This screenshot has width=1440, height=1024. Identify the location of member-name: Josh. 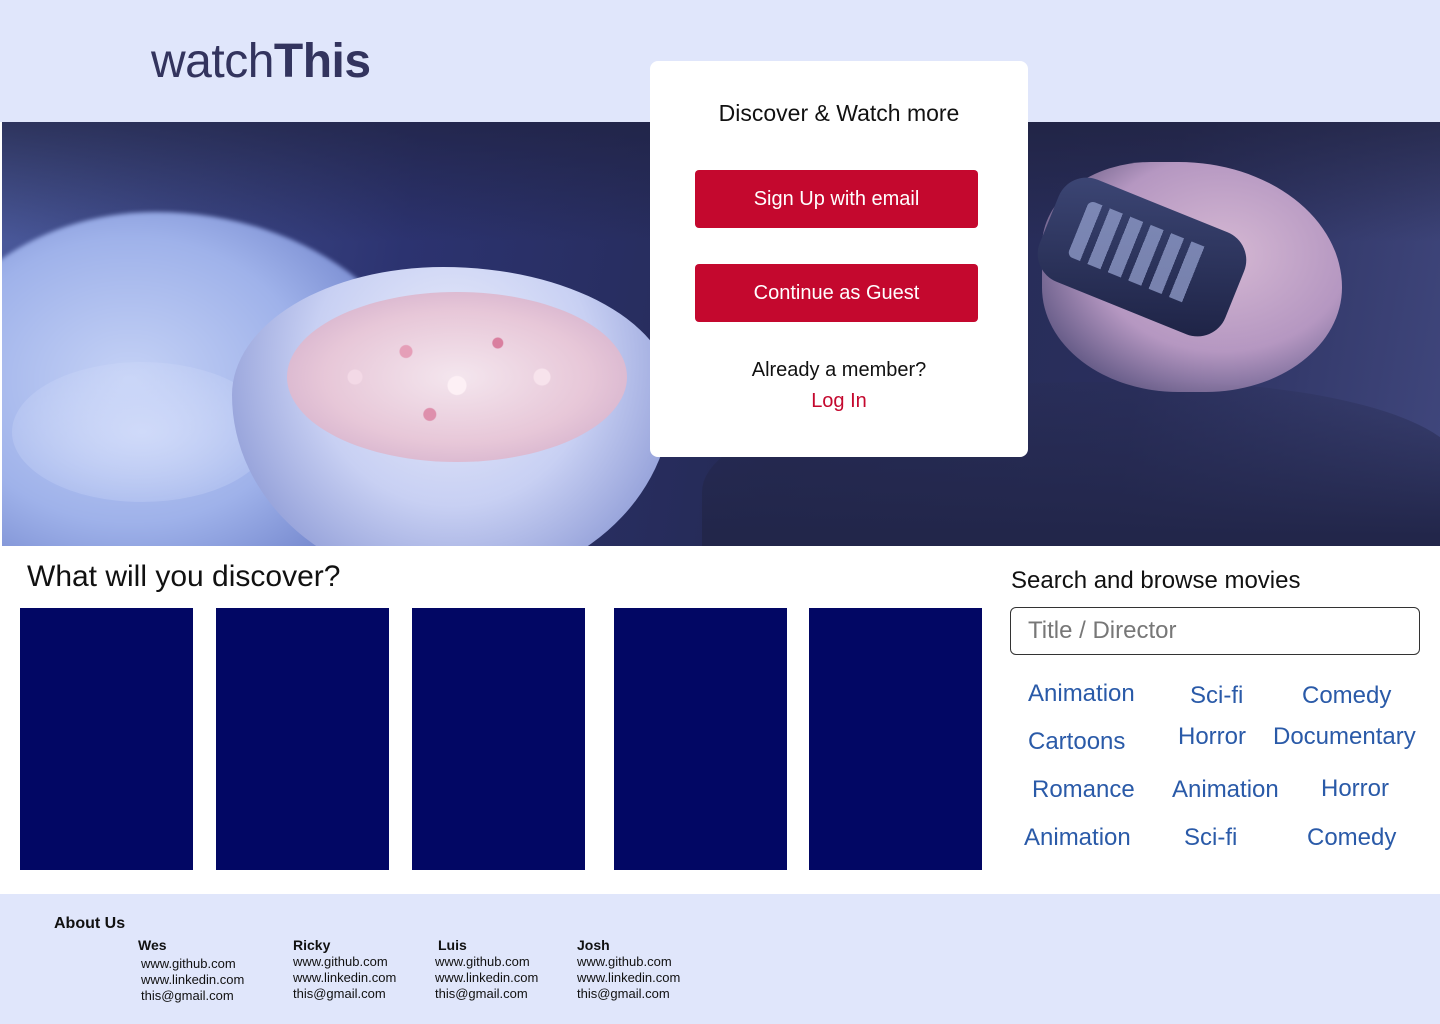
(593, 945).